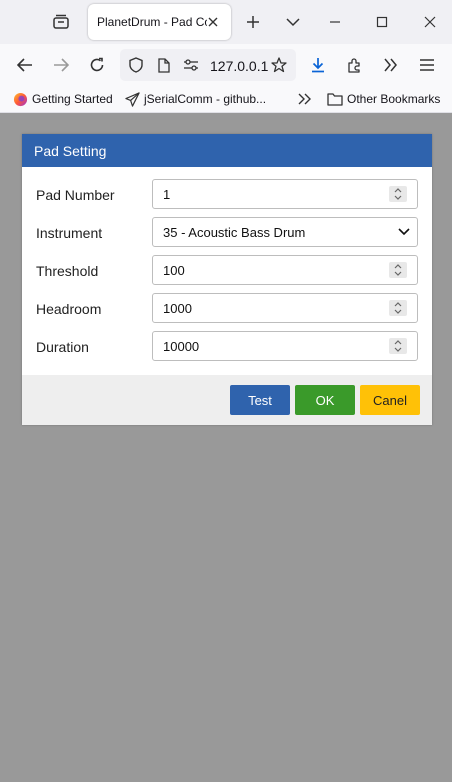 This screenshot has width=452, height=782. What do you see at coordinates (191, 65) in the screenshot?
I see `permissions-icon` at bounding box center [191, 65].